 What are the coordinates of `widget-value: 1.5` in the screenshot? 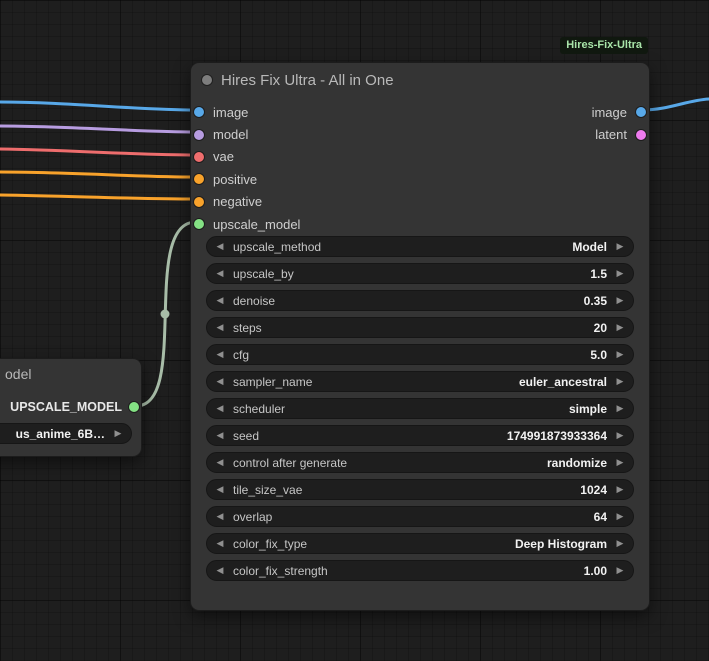 It's located at (598, 273).